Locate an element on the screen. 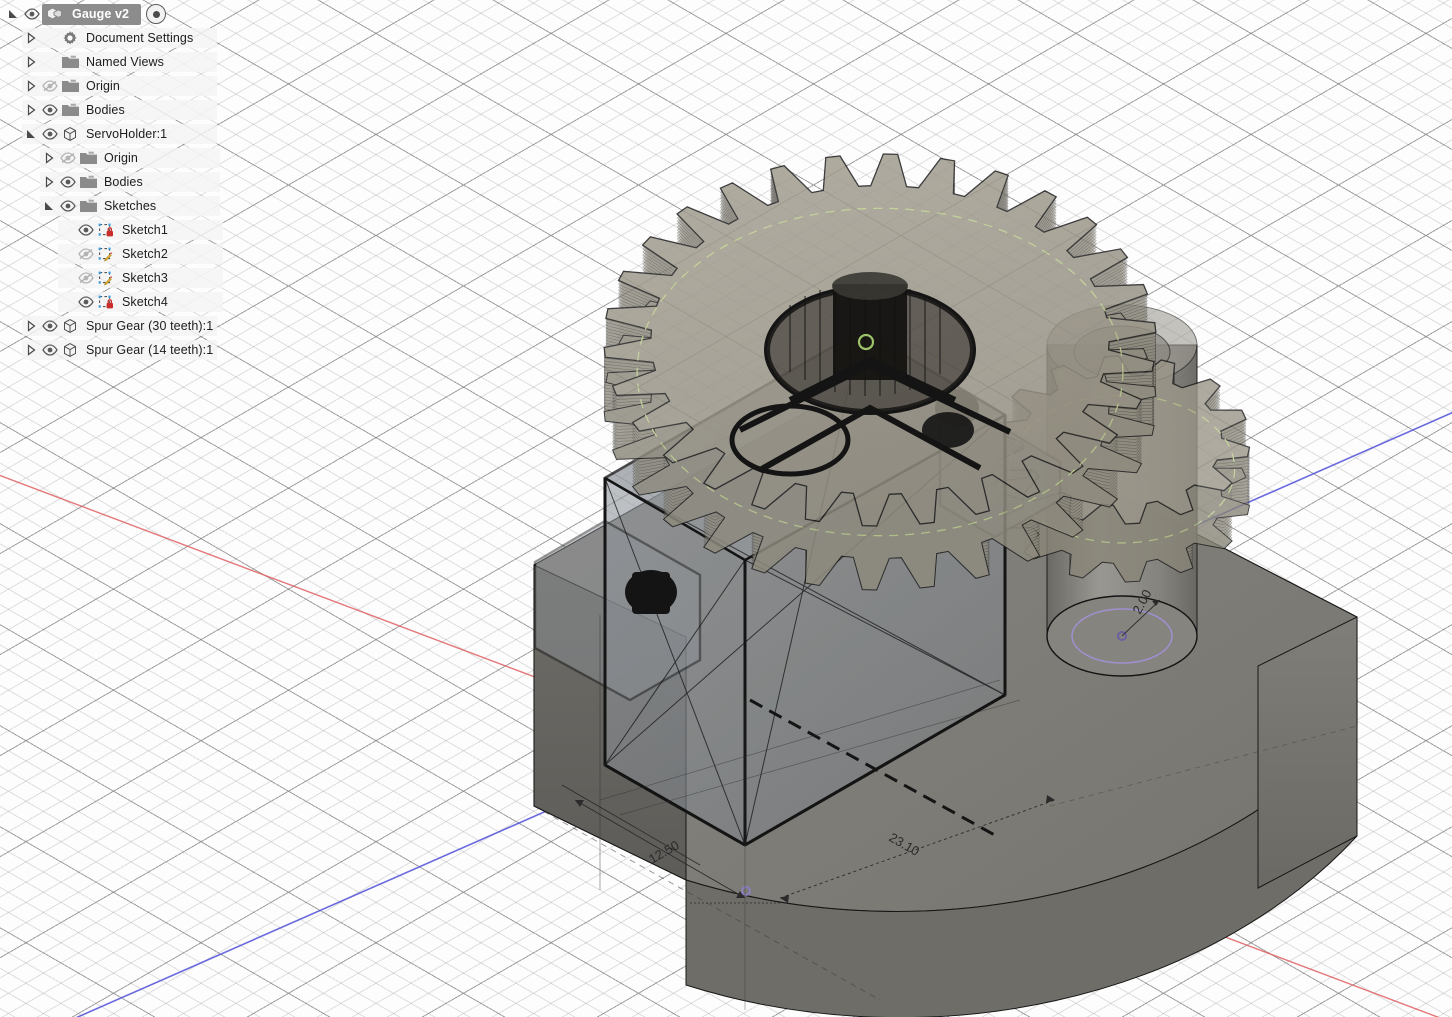 The image size is (1452, 1017). gear-icon is located at coordinates (70, 38).